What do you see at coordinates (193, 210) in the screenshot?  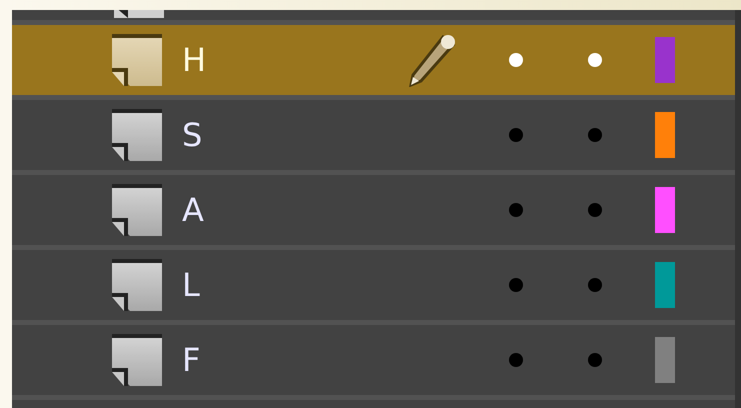 I see `layer-name: A` at bounding box center [193, 210].